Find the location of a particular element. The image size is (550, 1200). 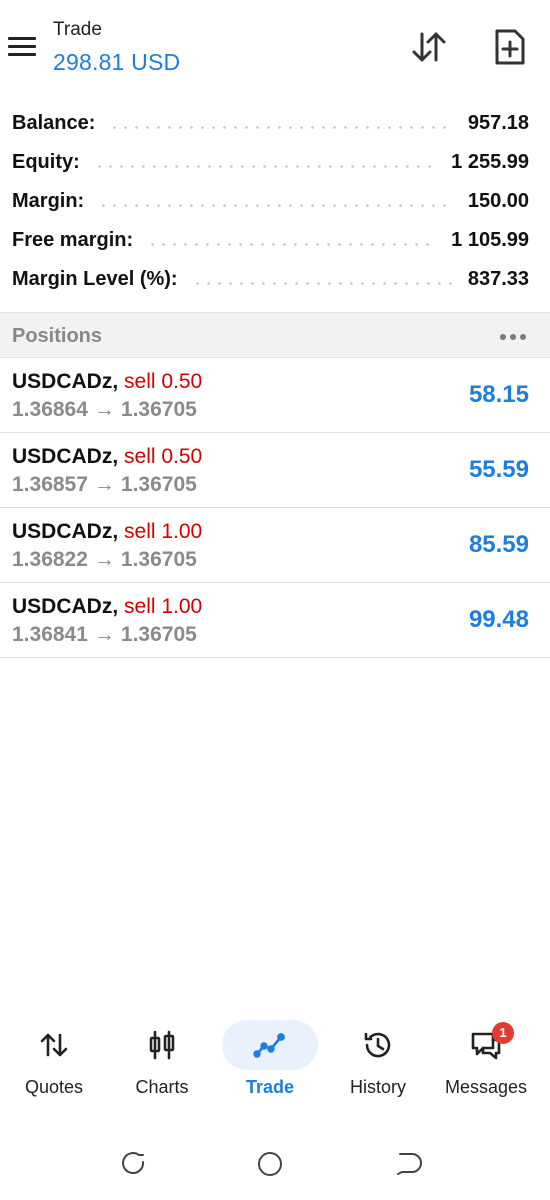

summary-label: Equity: is located at coordinates (46, 162).